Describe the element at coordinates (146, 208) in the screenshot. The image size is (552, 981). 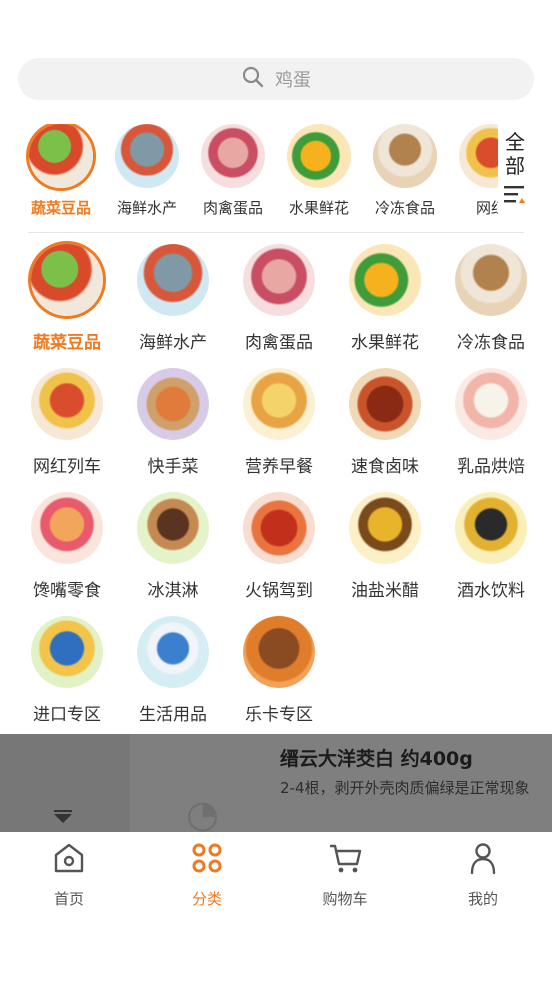
I see `quick-item-label: 海鲜水产` at that location.